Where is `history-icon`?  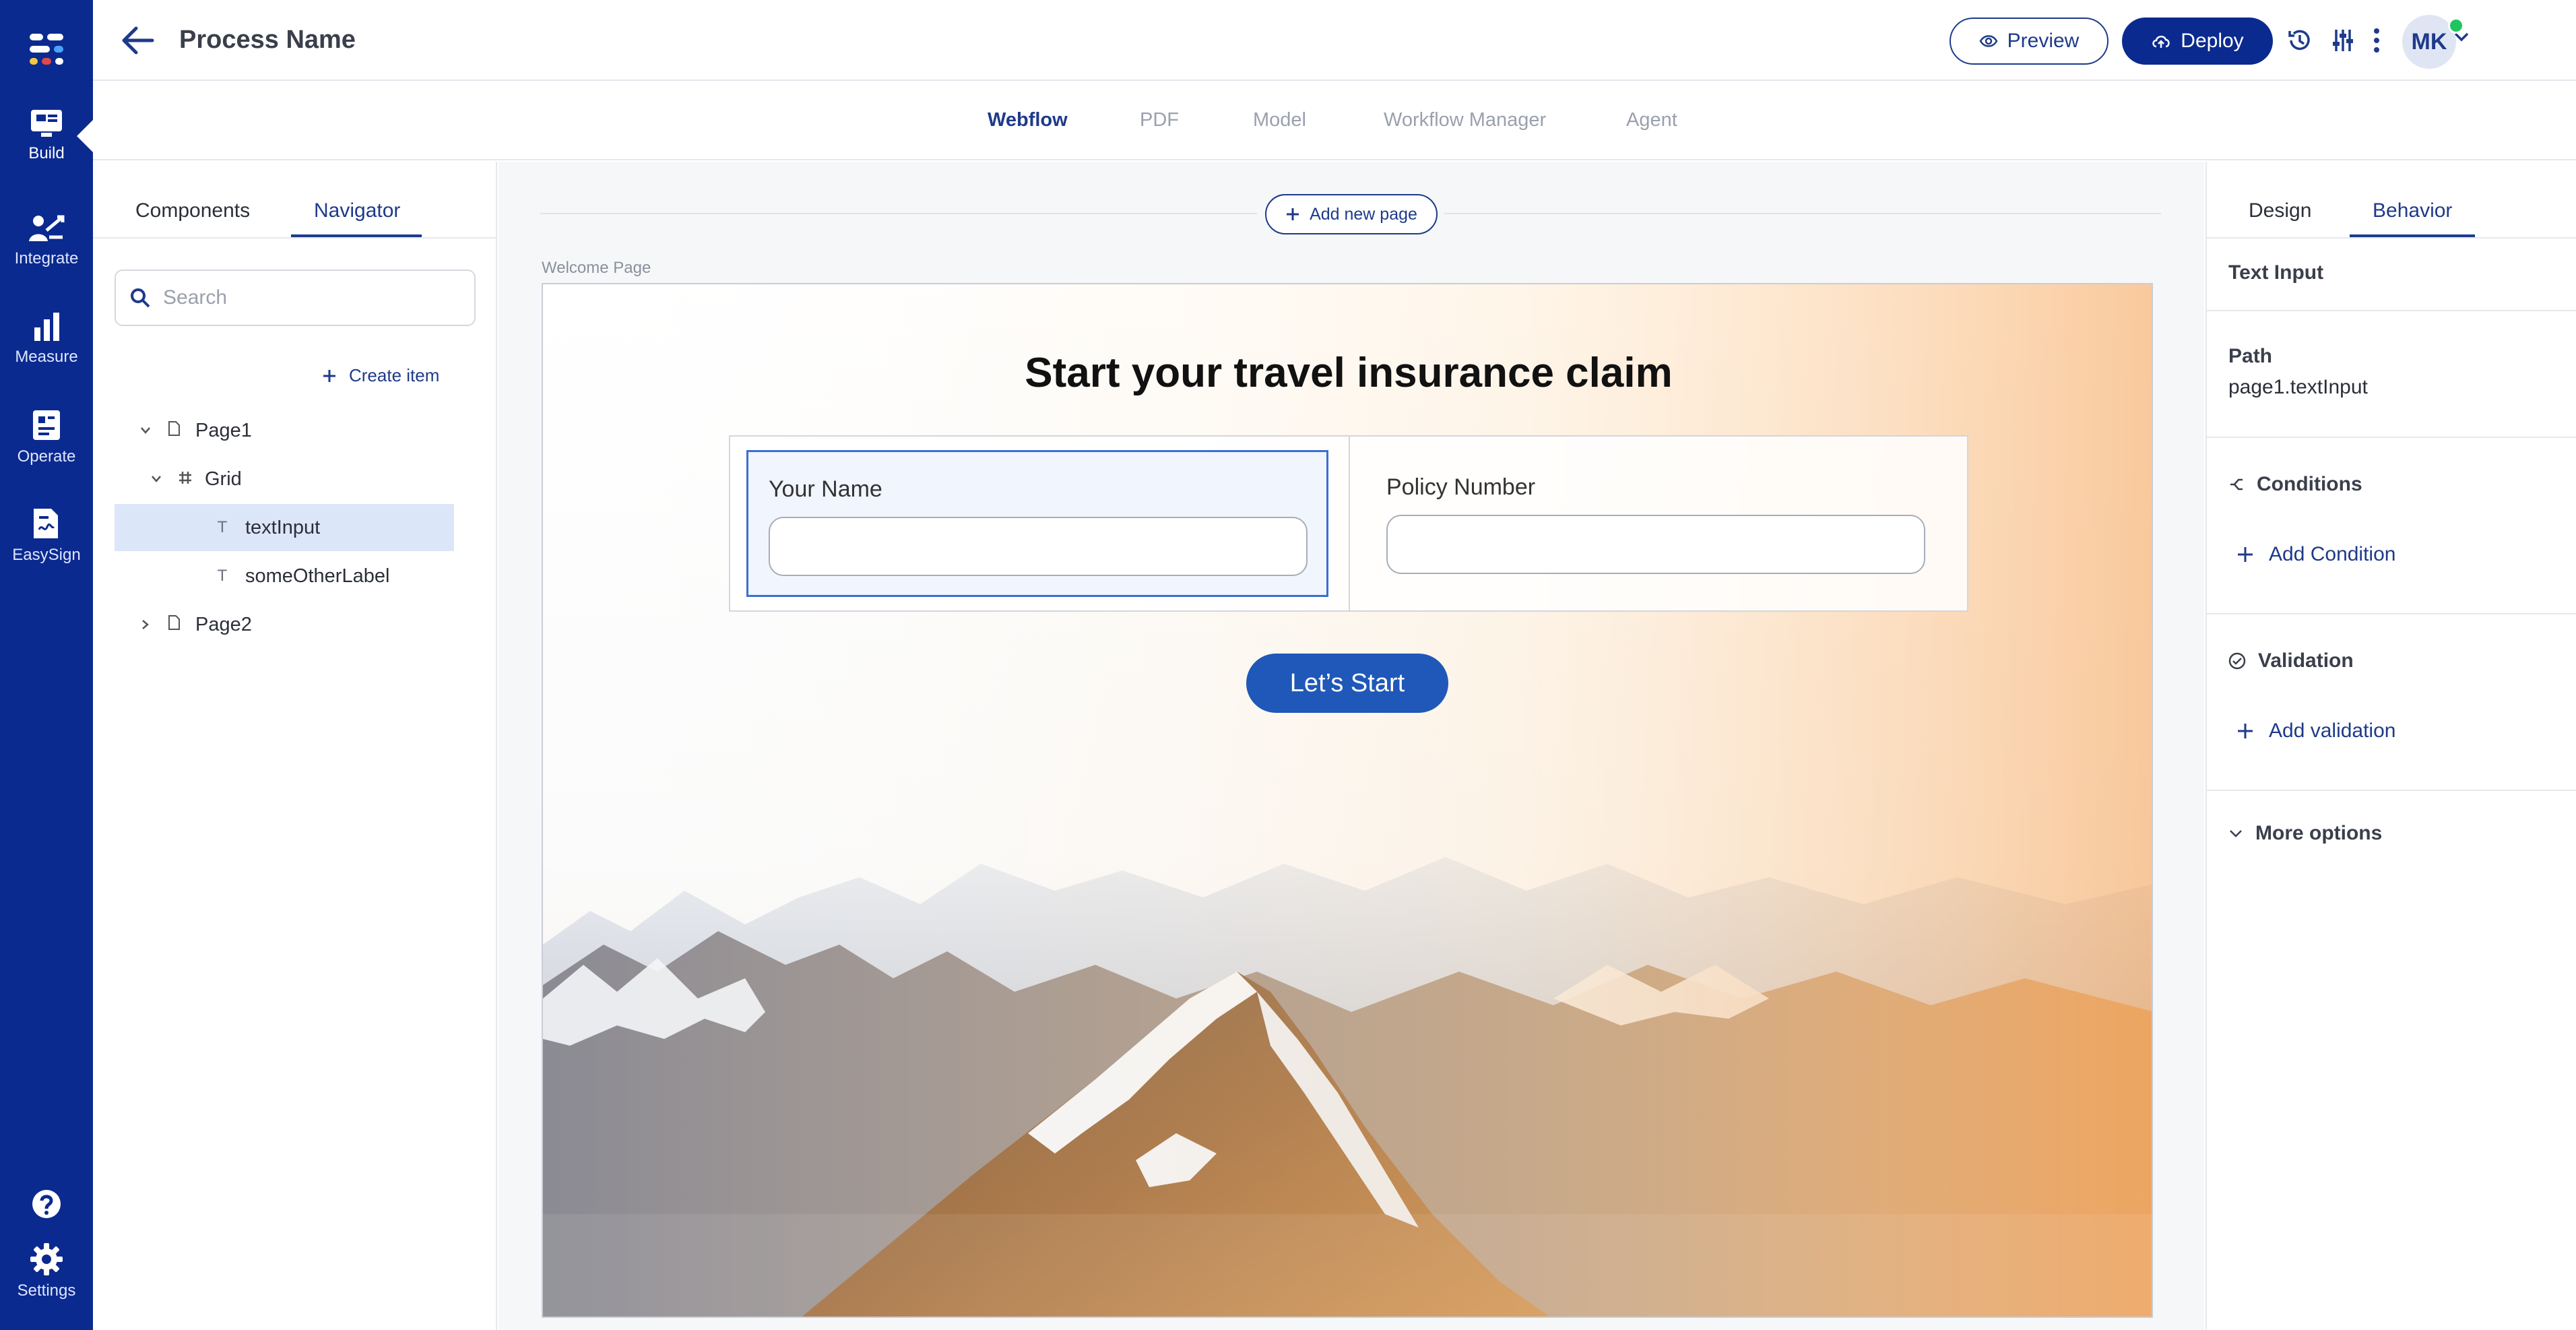 history-icon is located at coordinates (2299, 40).